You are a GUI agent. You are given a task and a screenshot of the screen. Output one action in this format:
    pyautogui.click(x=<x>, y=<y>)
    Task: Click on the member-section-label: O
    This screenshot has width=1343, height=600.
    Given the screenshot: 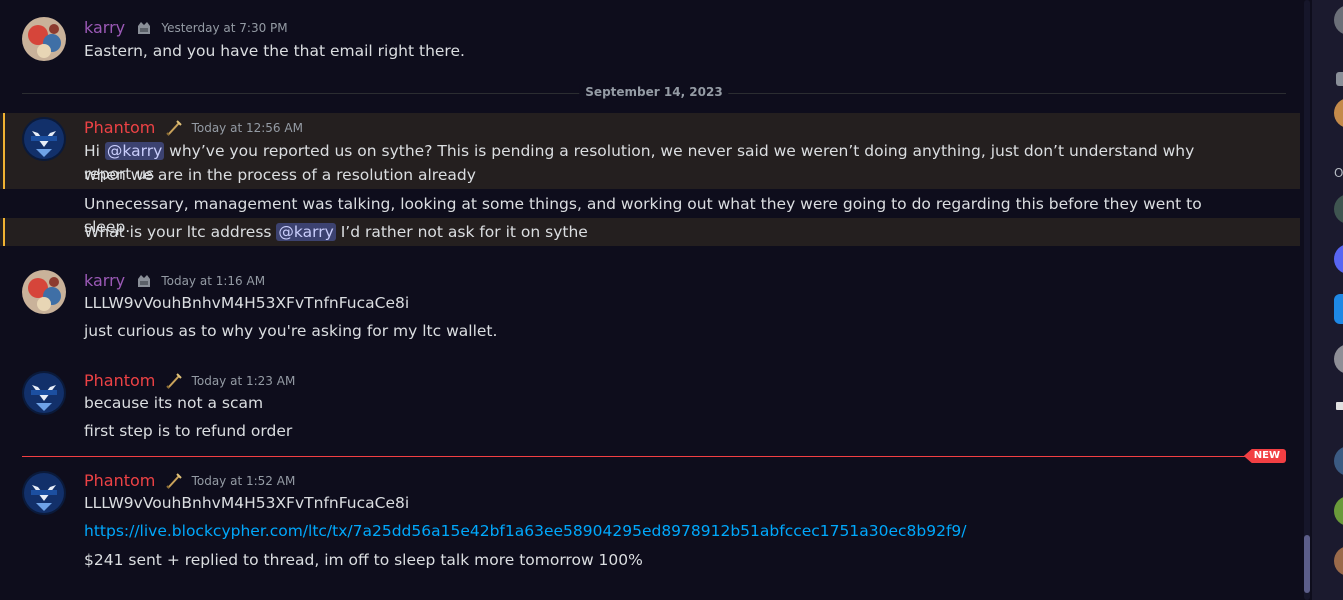 What is the action you would take?
    pyautogui.click(x=1338, y=173)
    